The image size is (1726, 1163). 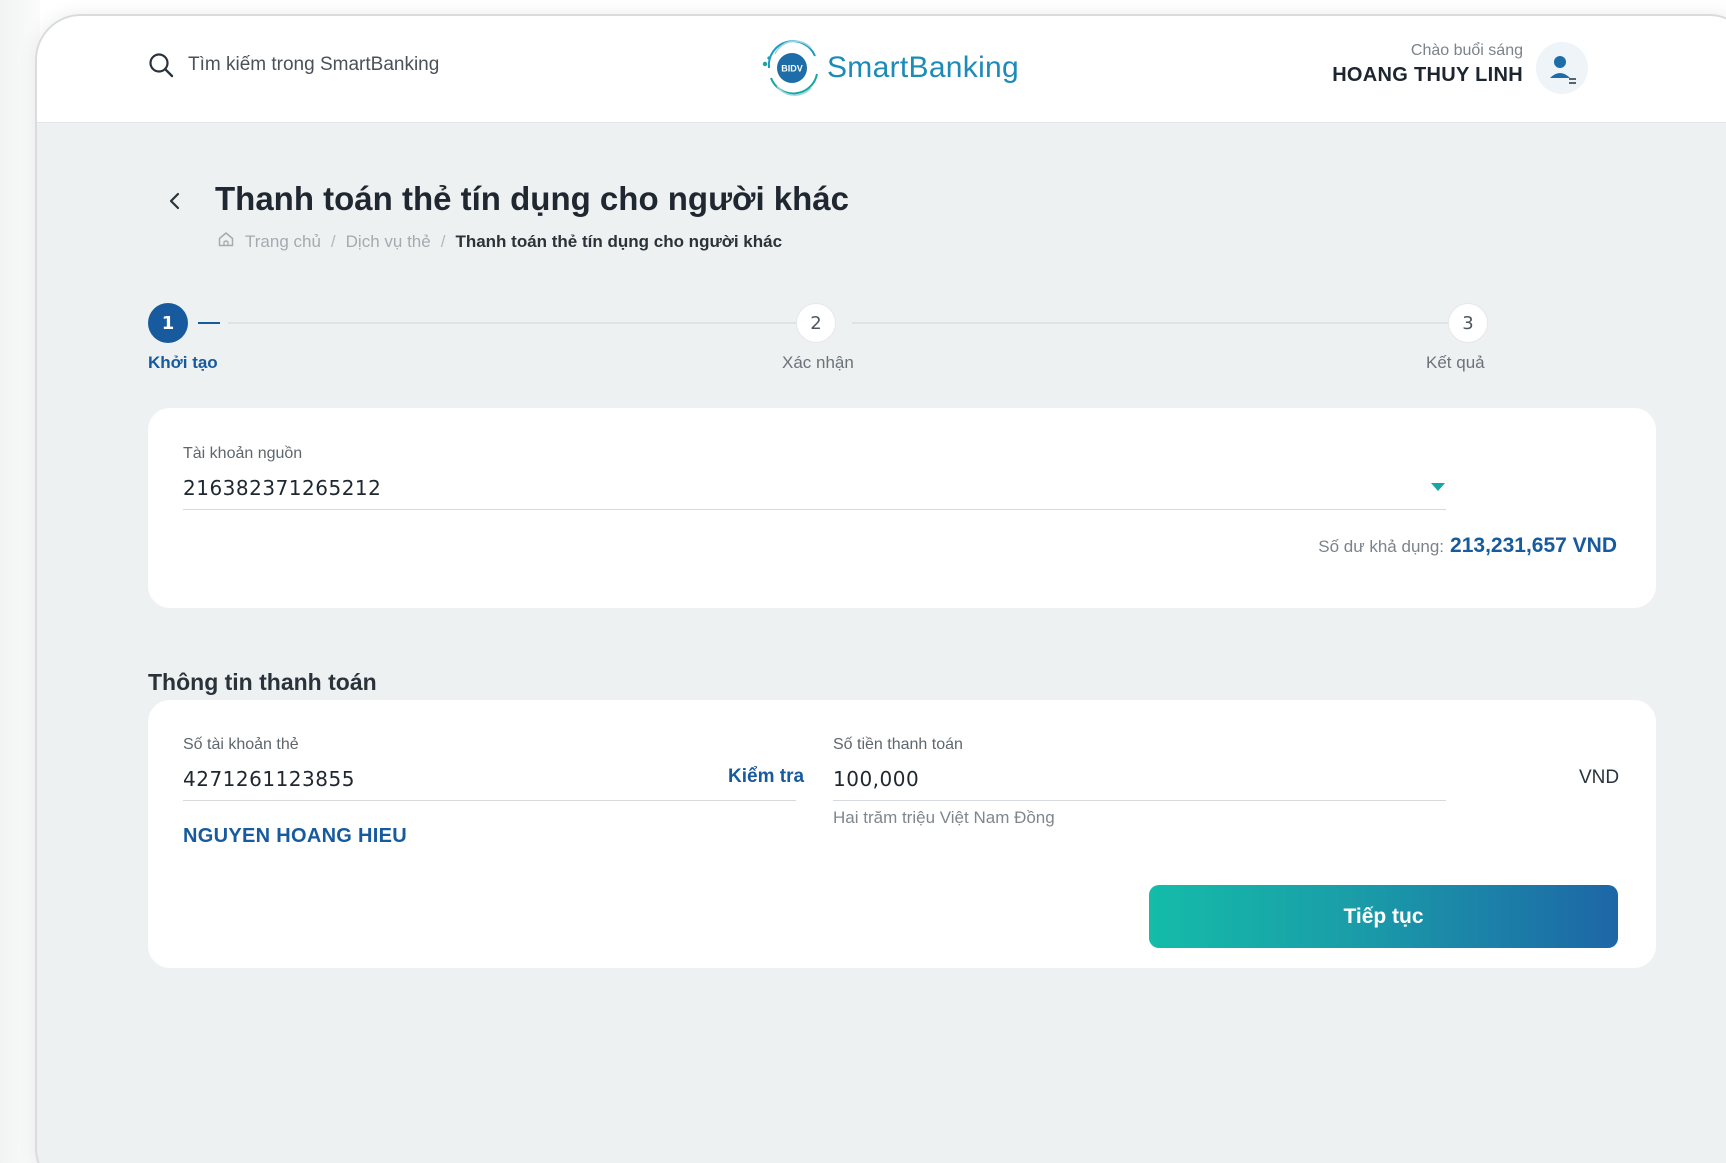 I want to click on available-balance: Số dư khả dụng: 213,231,657 VND, so click(x=1467, y=546).